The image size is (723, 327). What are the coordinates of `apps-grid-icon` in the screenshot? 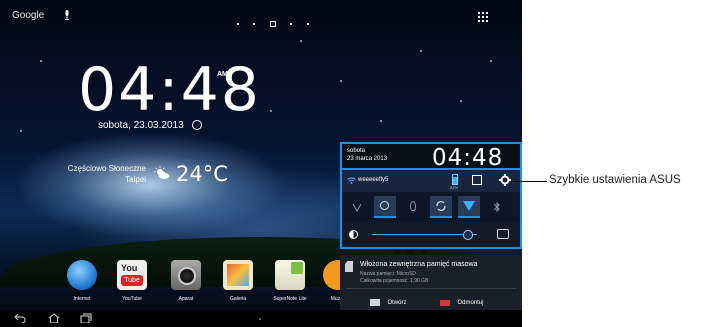 It's located at (483, 17).